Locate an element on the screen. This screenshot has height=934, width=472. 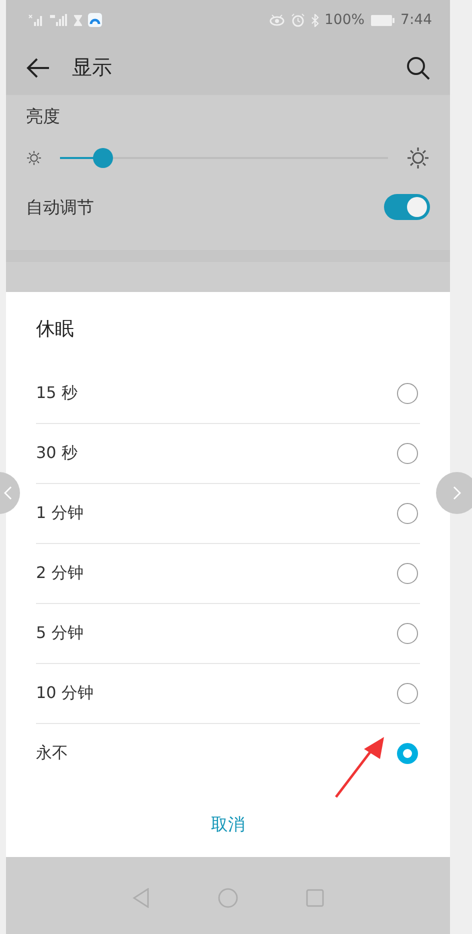
battery-percent: 100% is located at coordinates (344, 20).